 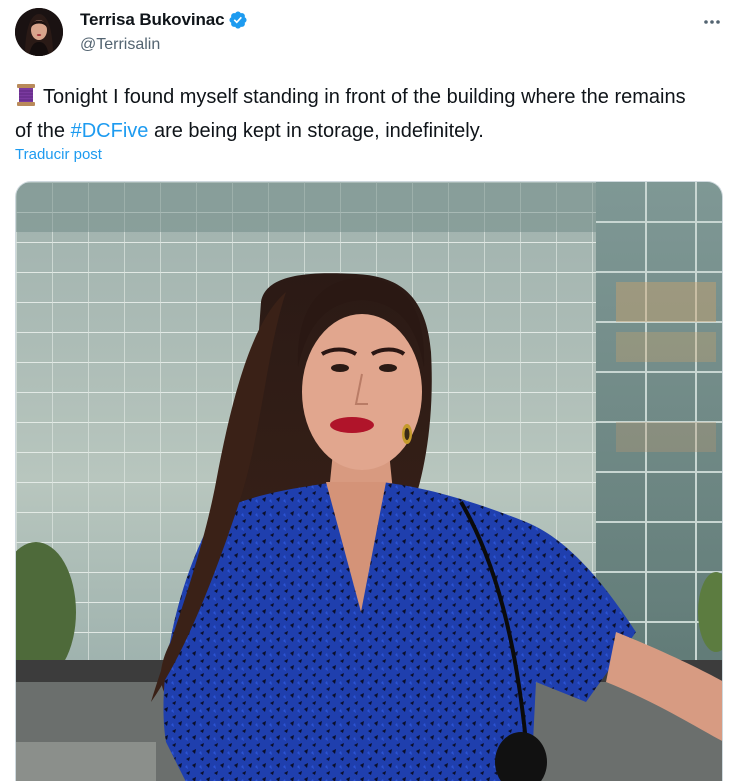 I want to click on translate-post-link: Traducir post, so click(x=58, y=154).